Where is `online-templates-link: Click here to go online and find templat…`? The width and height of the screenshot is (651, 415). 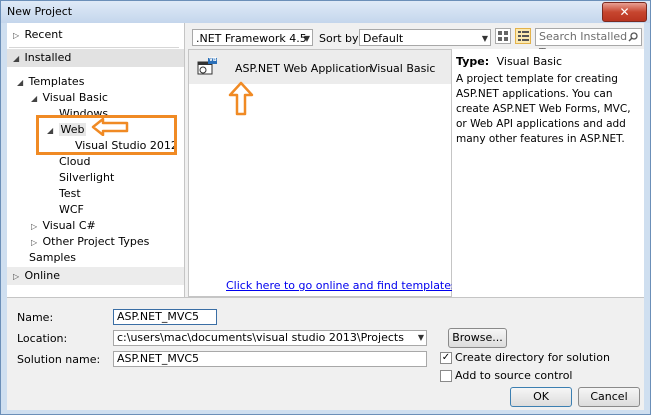 online-templates-link: Click here to go online and find templat… is located at coordinates (343, 285).